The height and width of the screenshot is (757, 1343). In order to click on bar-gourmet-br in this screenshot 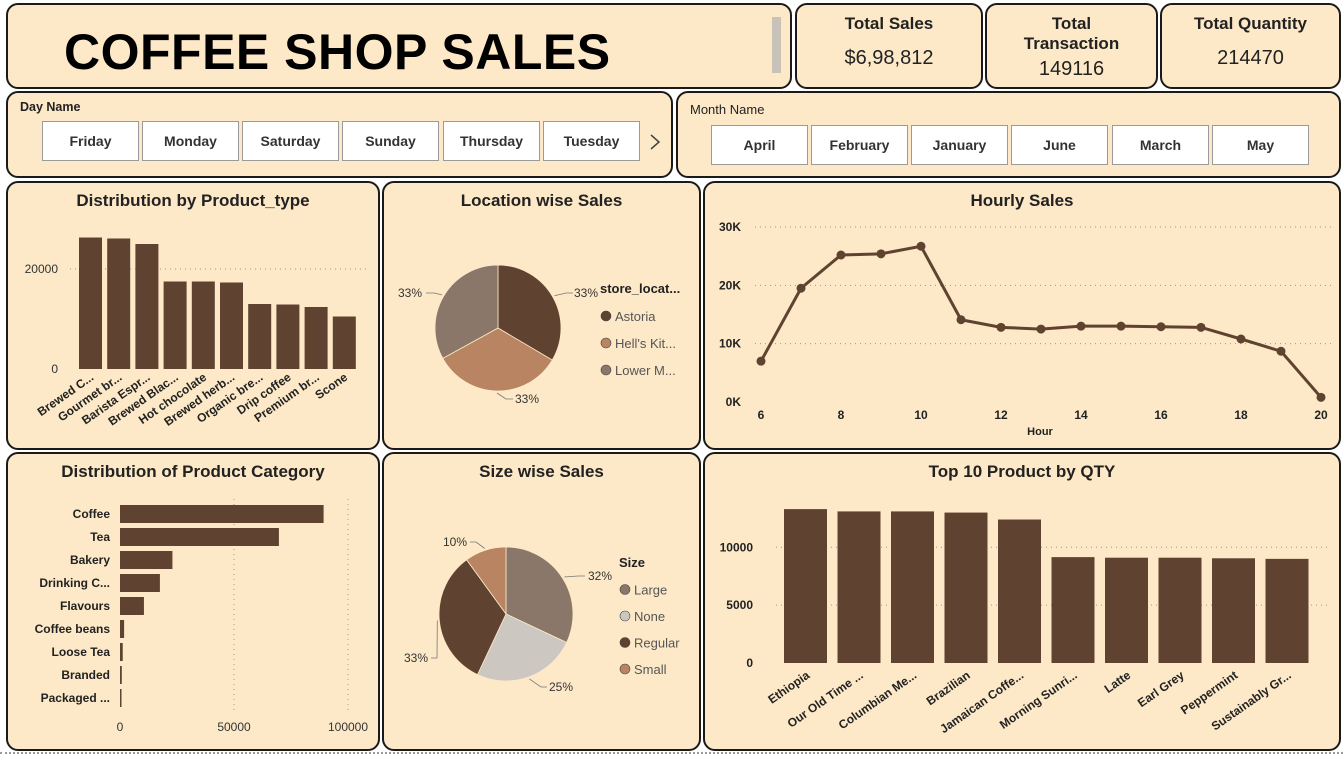, I will do `click(119, 303)`.